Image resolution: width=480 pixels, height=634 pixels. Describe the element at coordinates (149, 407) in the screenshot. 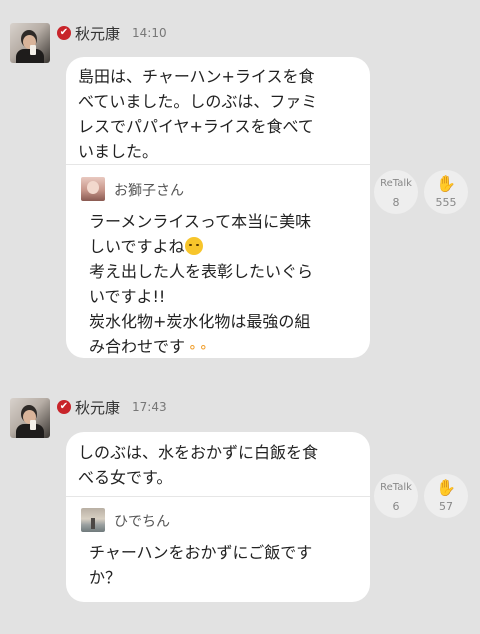

I see `post-time: 17:43` at that location.